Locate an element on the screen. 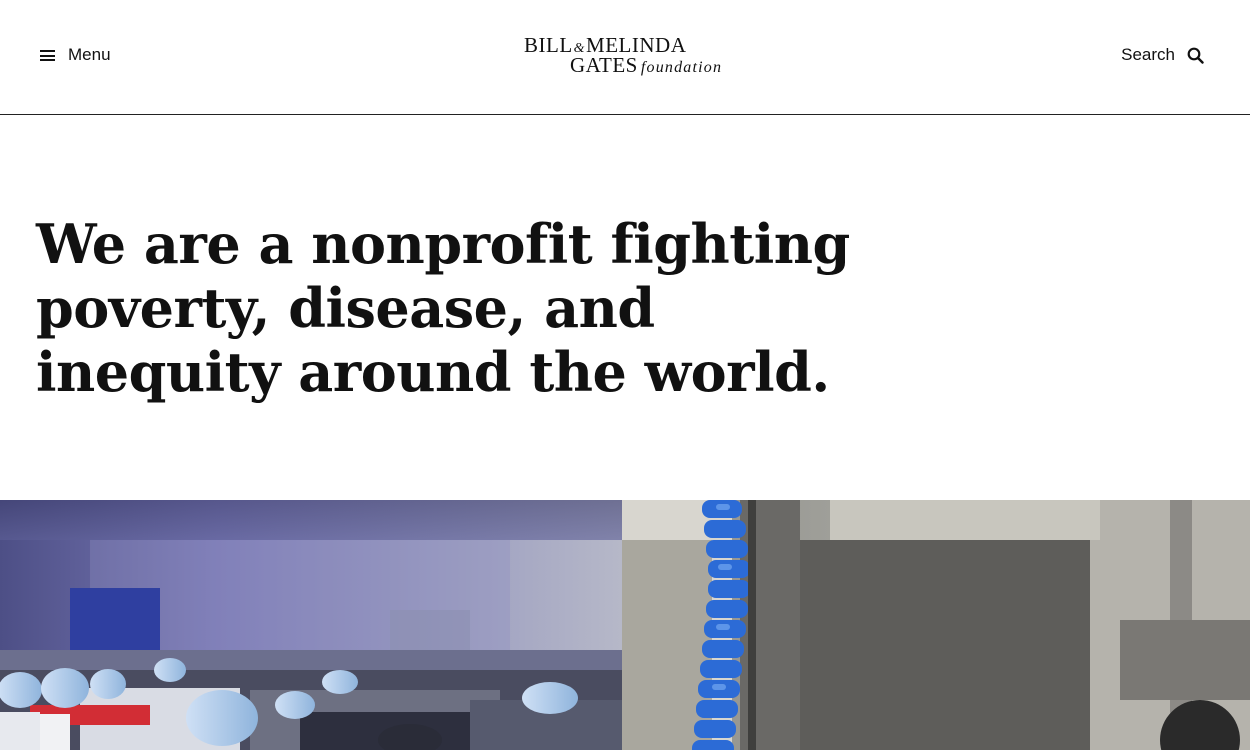  search-label: Search is located at coordinates (1148, 54).